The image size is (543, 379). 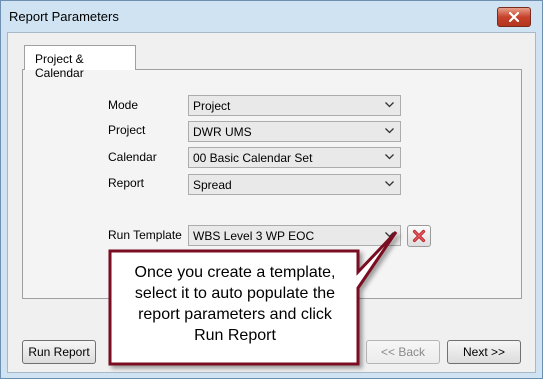 I want to click on run-template-value: WBS Level 3 WP EOC, so click(x=254, y=236).